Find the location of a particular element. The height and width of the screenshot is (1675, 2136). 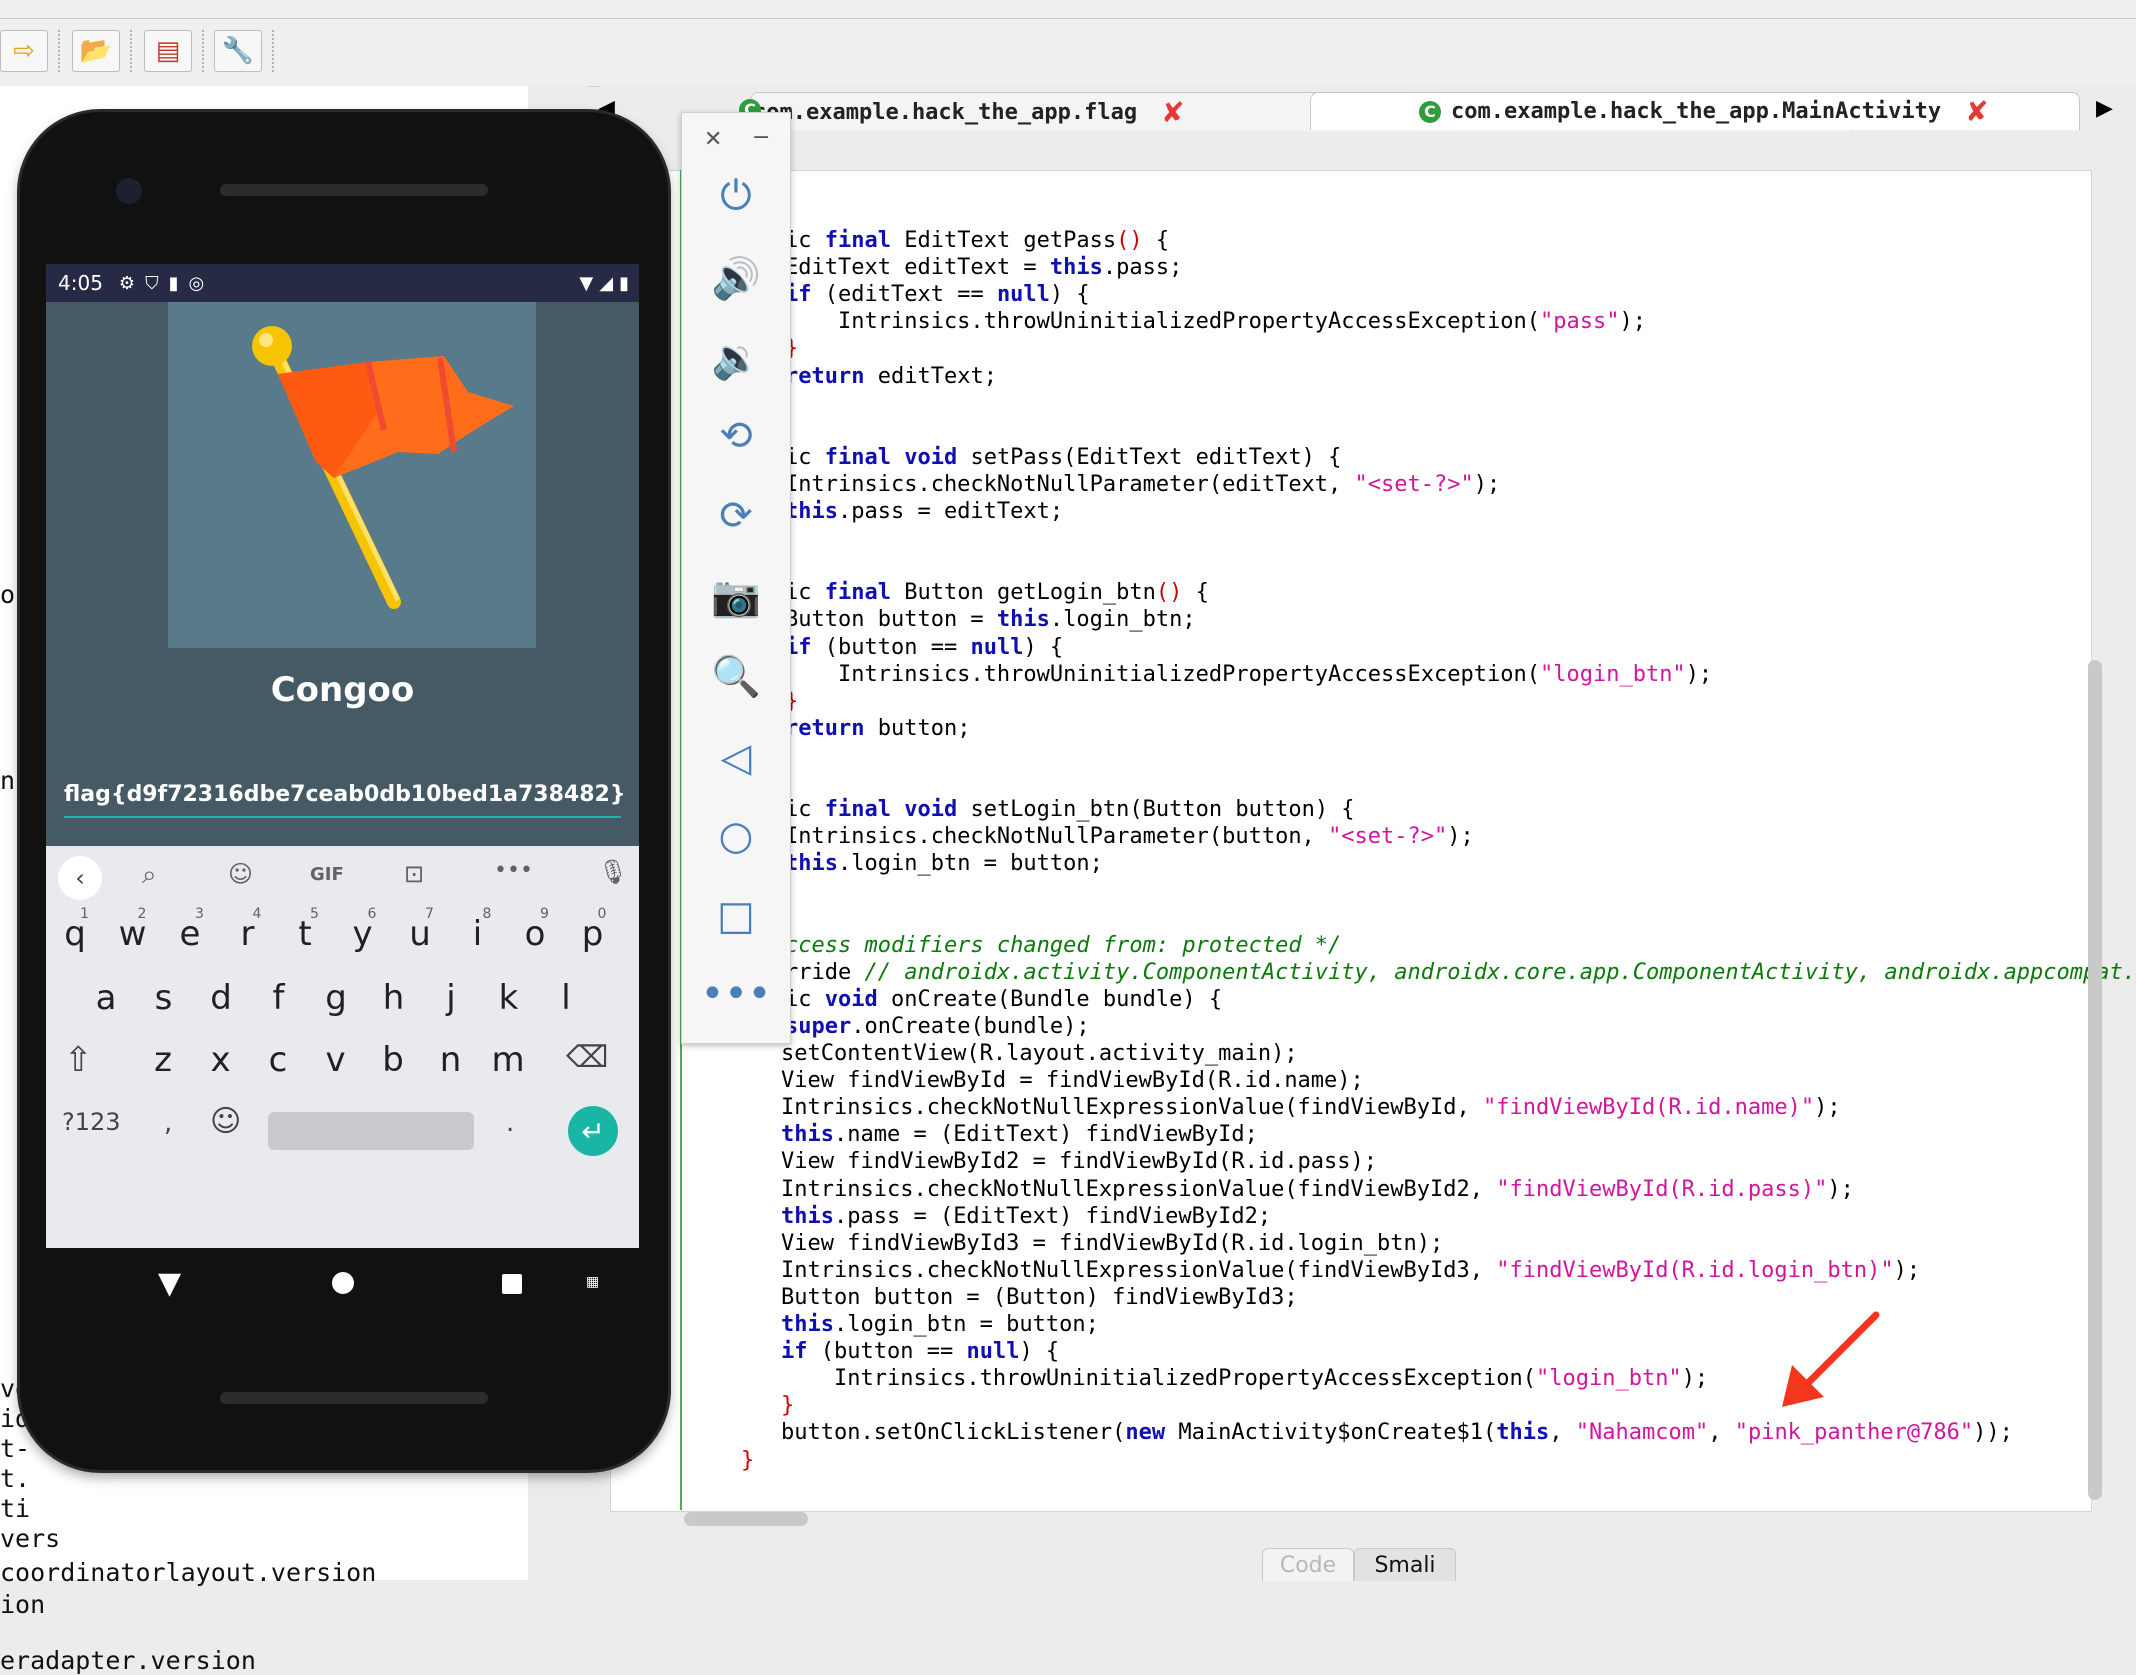

nav-home-button is located at coordinates (343, 1283).